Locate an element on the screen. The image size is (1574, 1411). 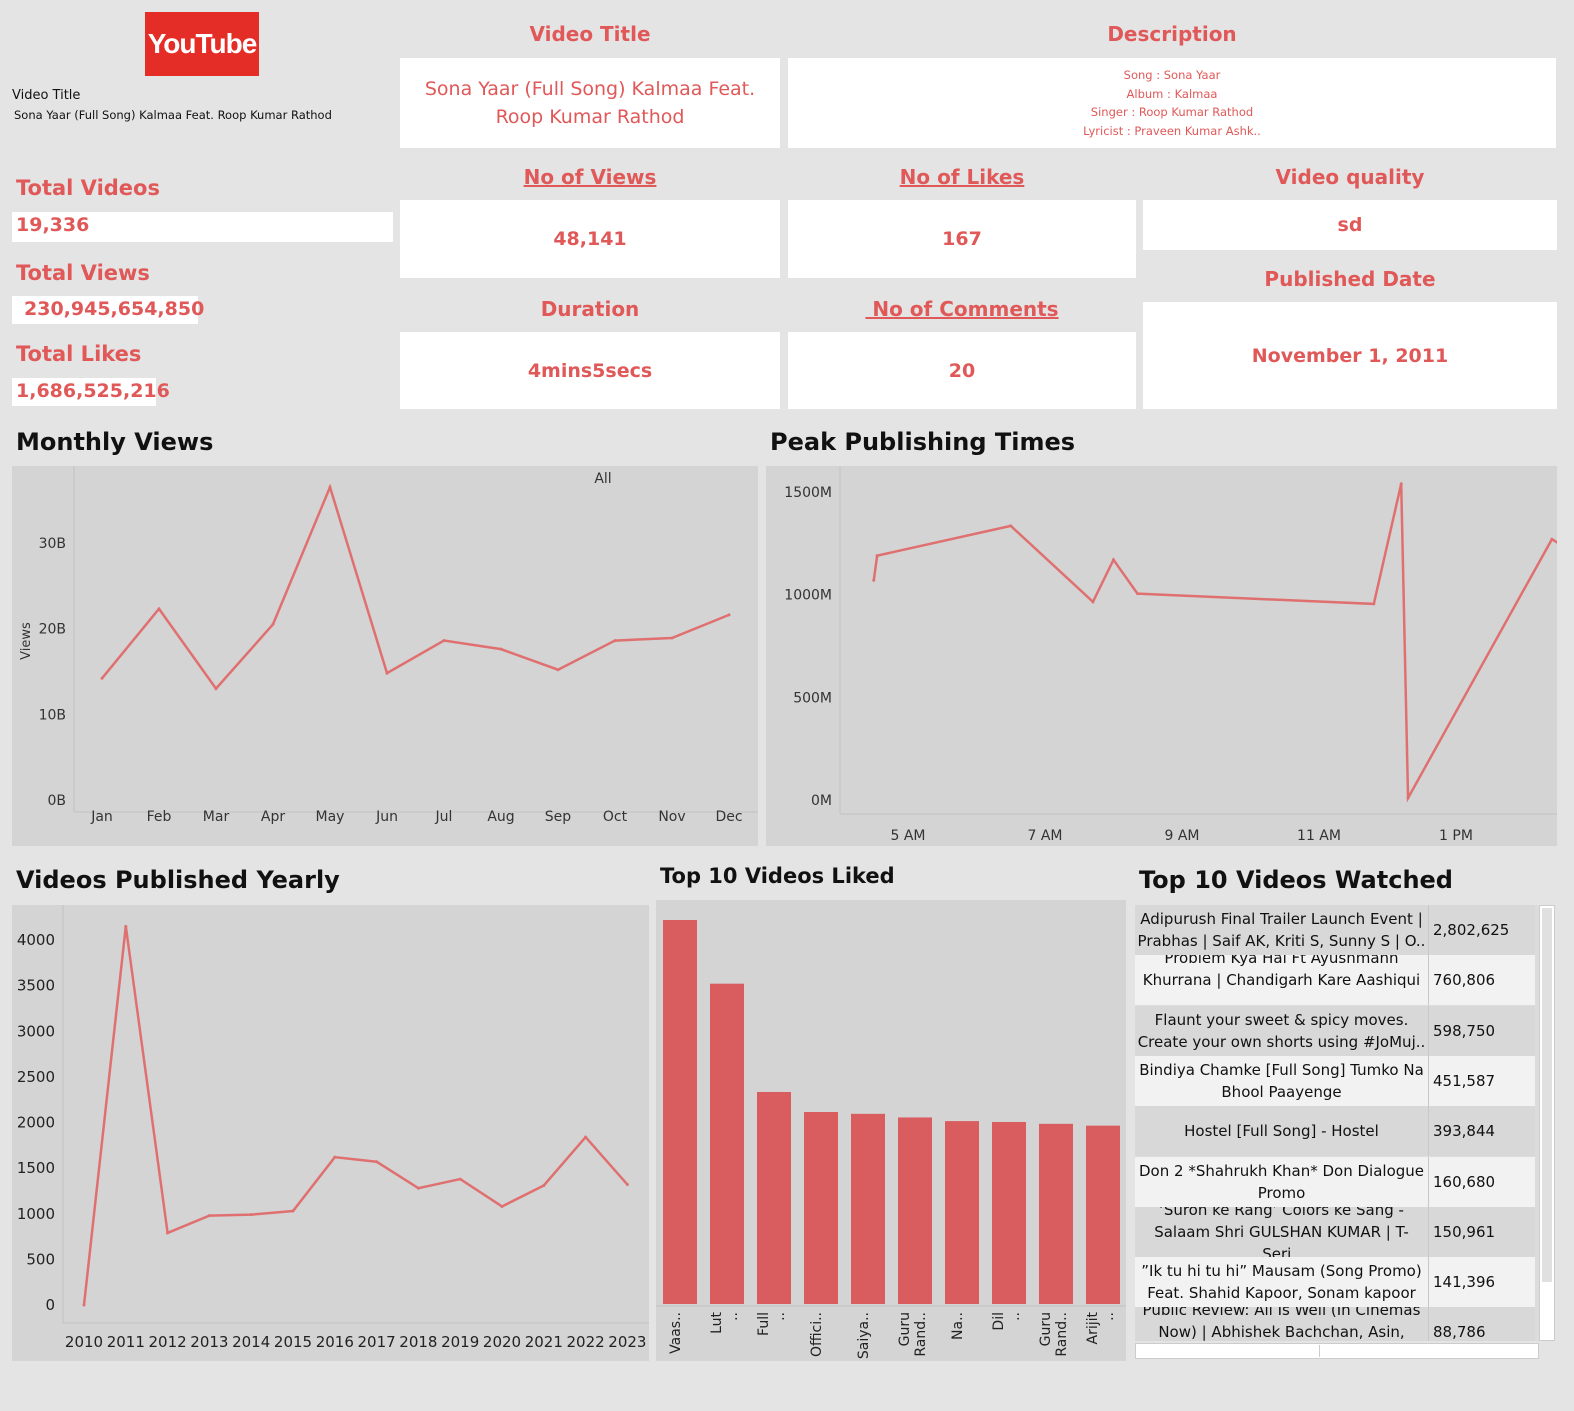
view-count-cell: 393,844 is located at coordinates (1481, 1131).